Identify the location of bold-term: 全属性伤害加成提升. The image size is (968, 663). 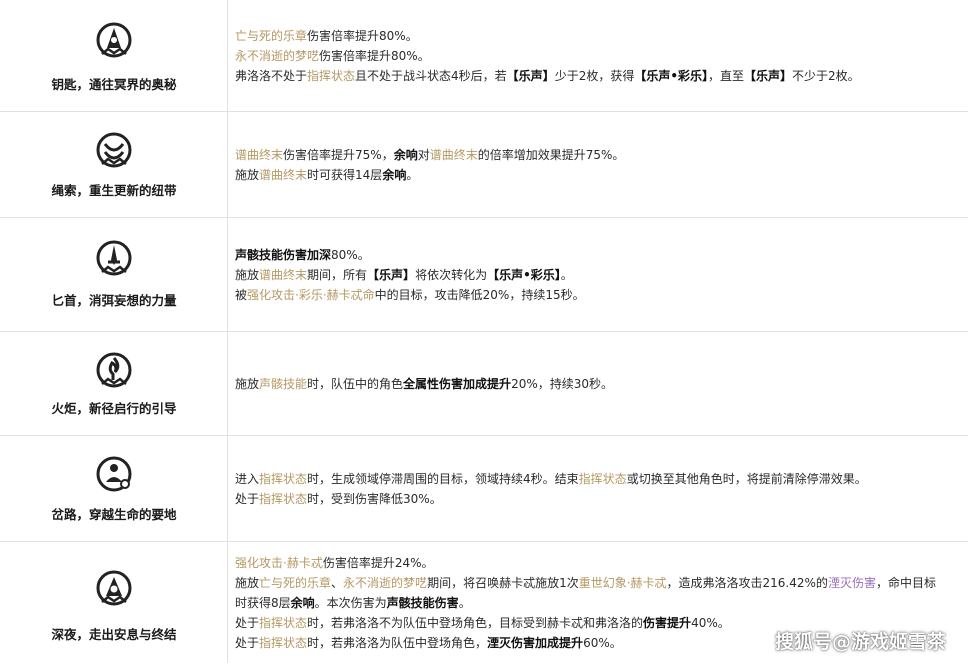
(457, 383).